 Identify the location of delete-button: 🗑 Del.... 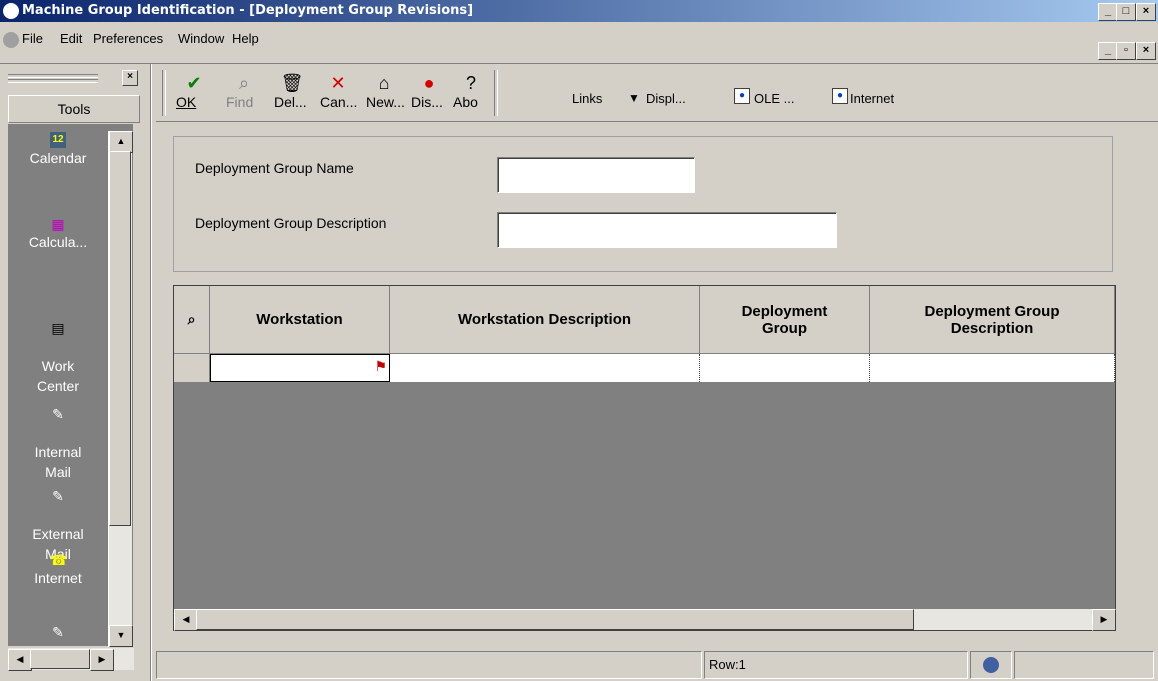
(292, 91).